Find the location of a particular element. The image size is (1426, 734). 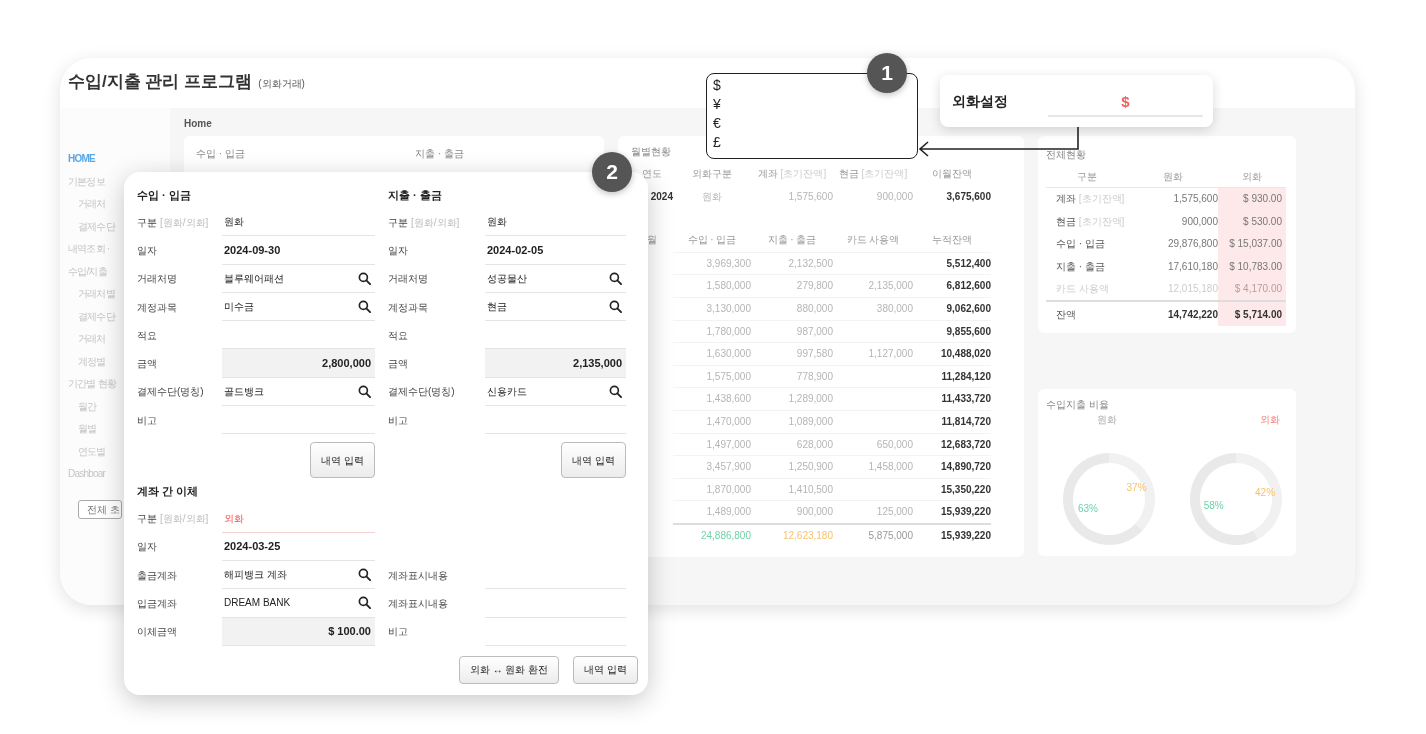

field-label: 거래처명 is located at coordinates (408, 279).